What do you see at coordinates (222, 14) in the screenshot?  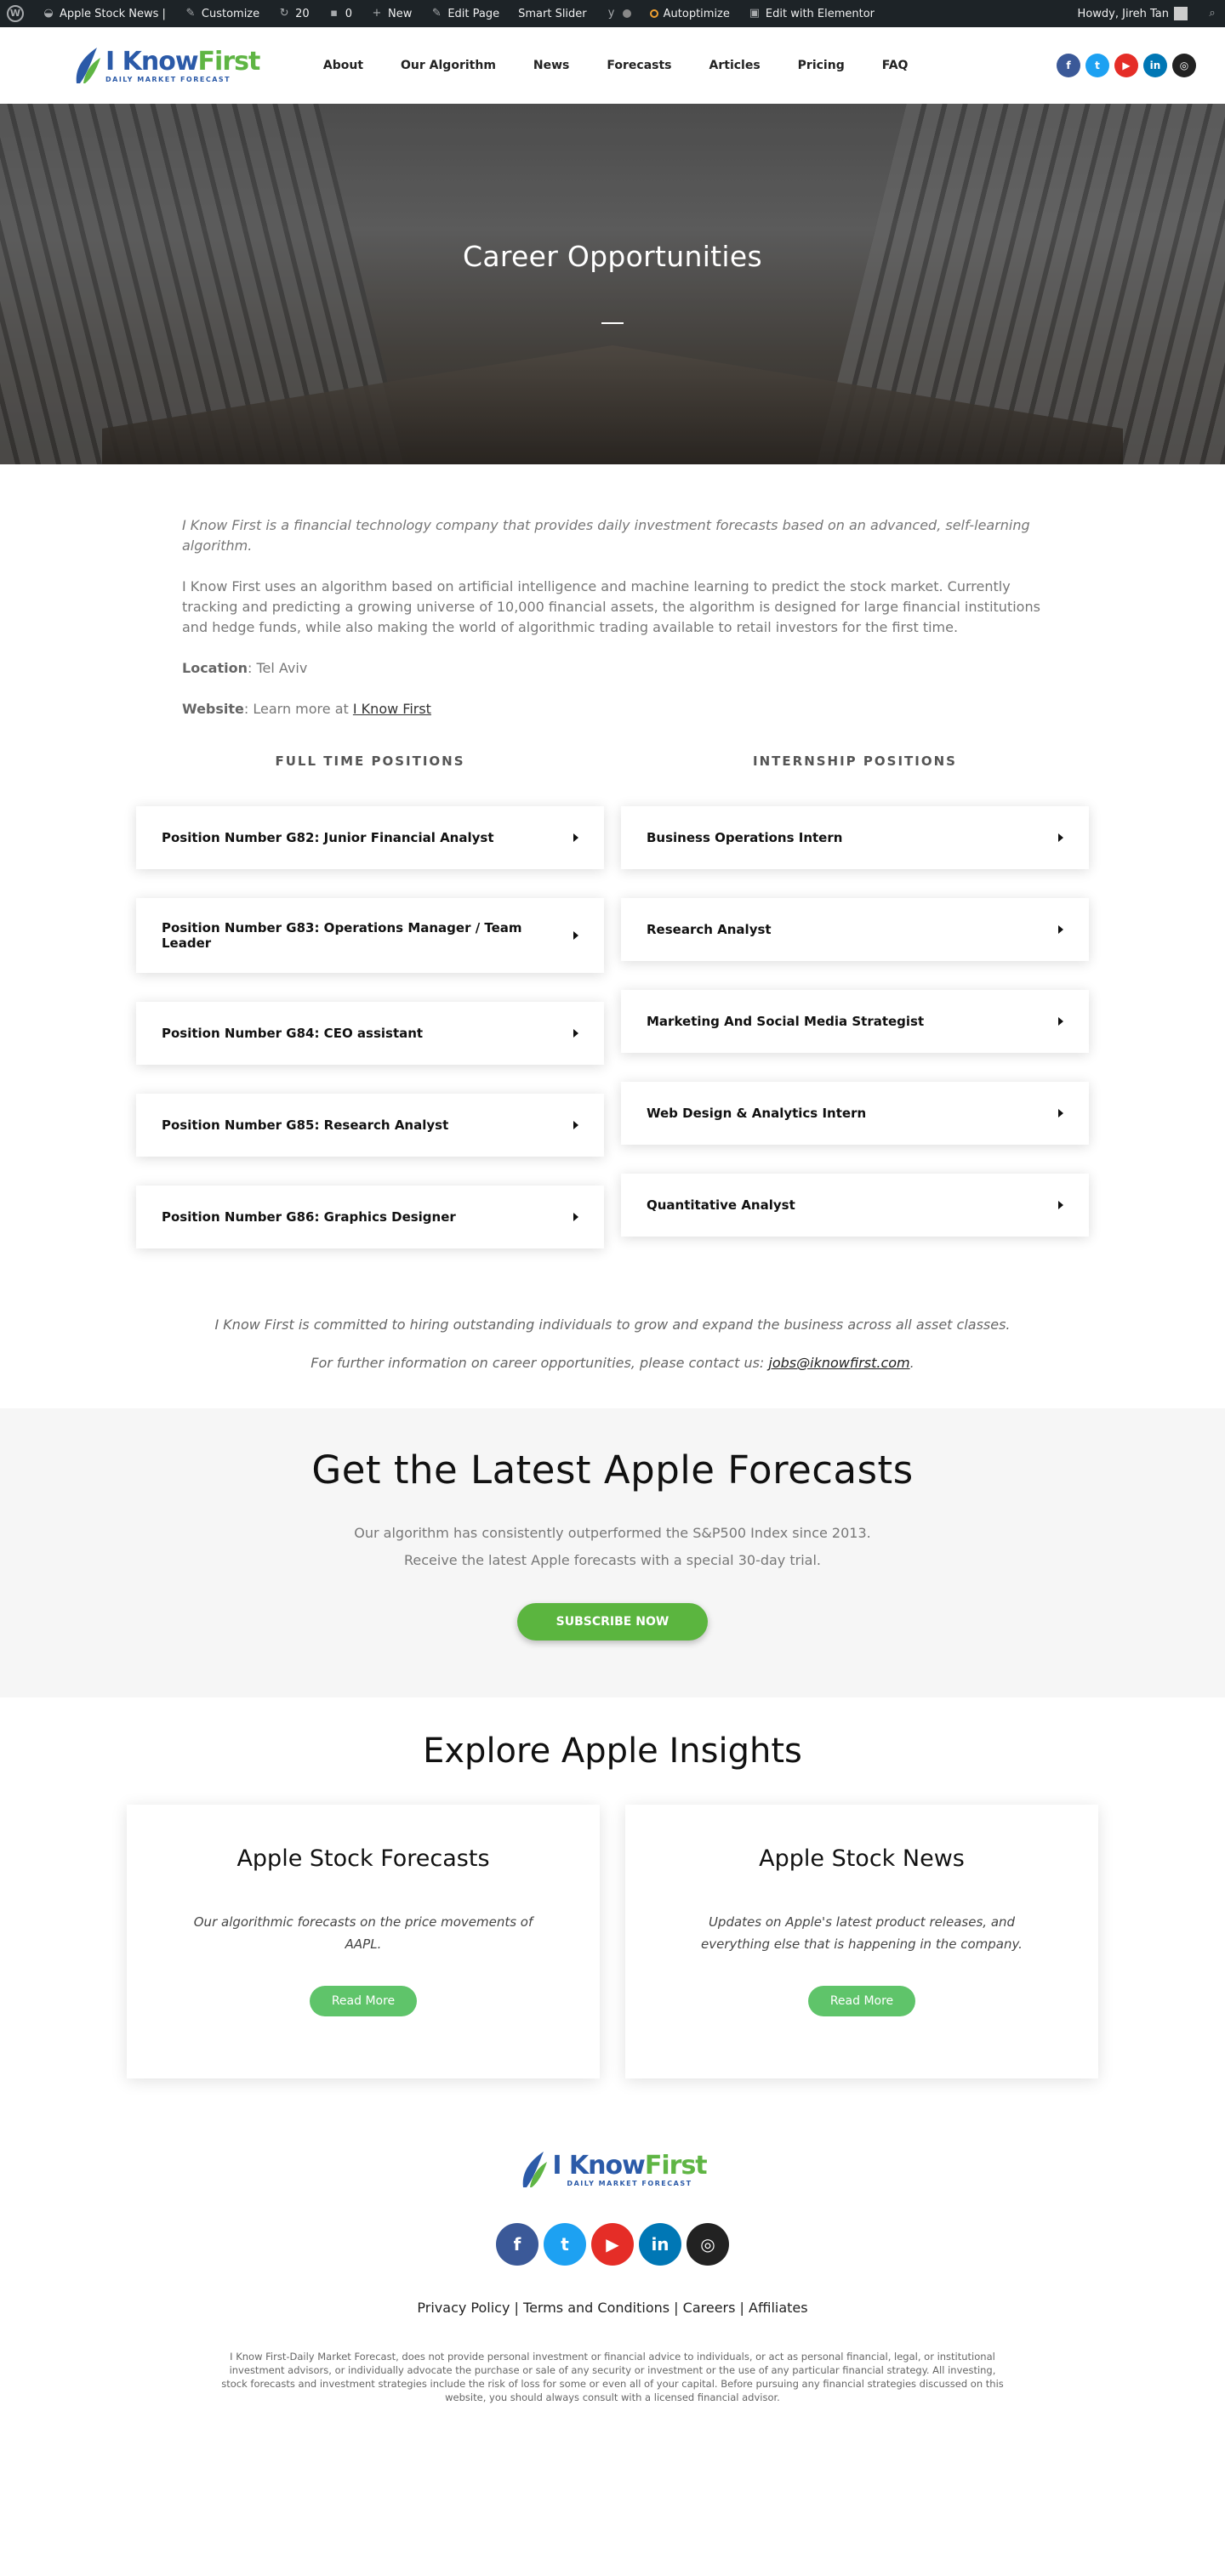 I see `customize-link: ✎ Customize` at bounding box center [222, 14].